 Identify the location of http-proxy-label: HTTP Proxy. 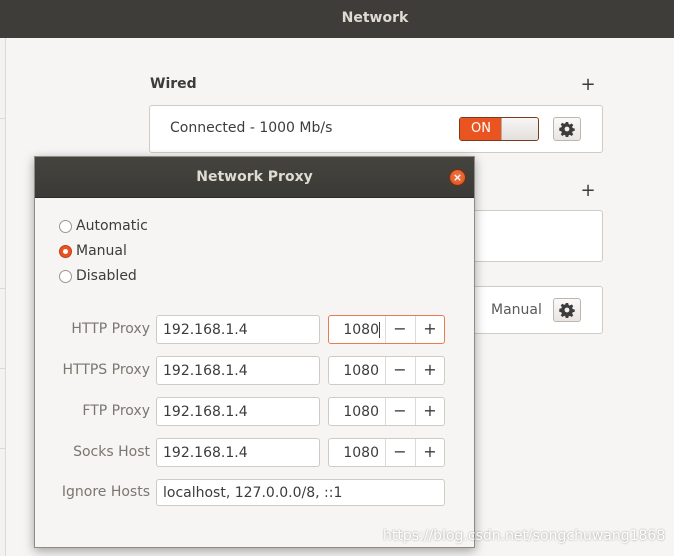
(110, 329).